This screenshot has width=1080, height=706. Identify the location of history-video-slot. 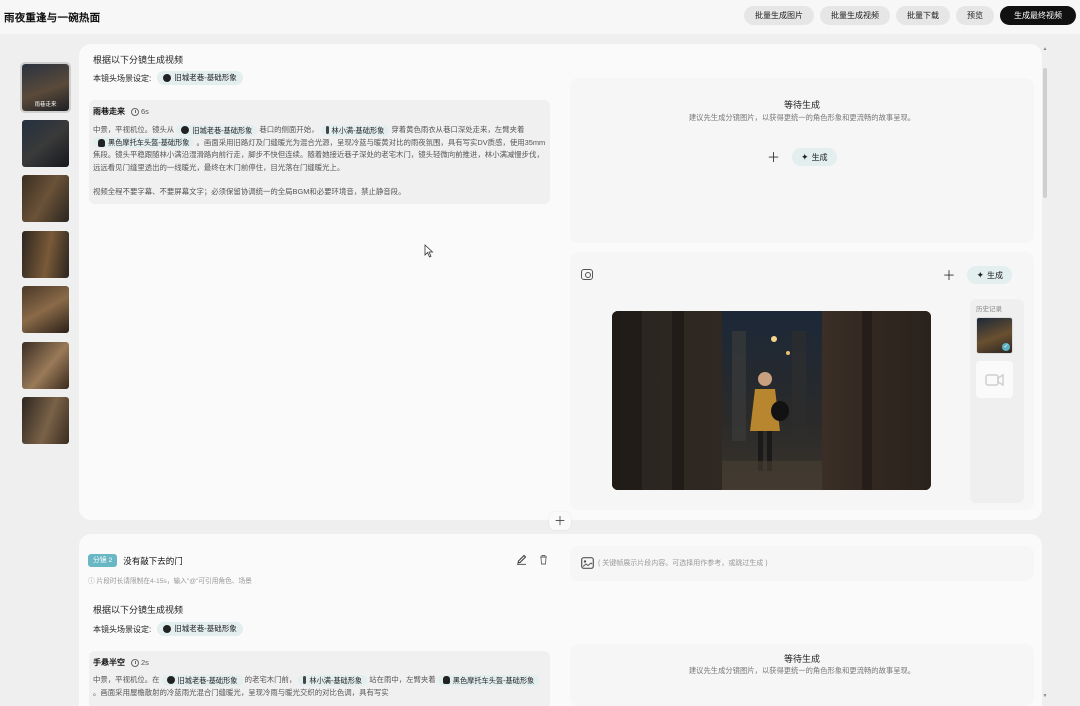
(994, 379).